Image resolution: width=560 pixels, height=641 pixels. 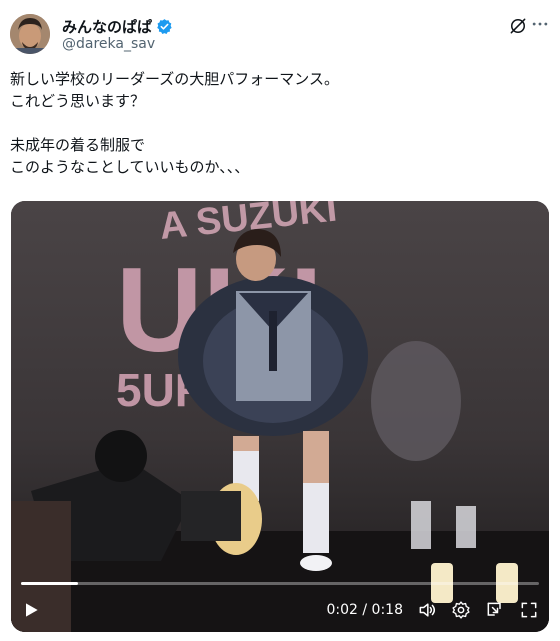 What do you see at coordinates (365, 610) in the screenshot?
I see `video-time: 0:02 / 0:18` at bounding box center [365, 610].